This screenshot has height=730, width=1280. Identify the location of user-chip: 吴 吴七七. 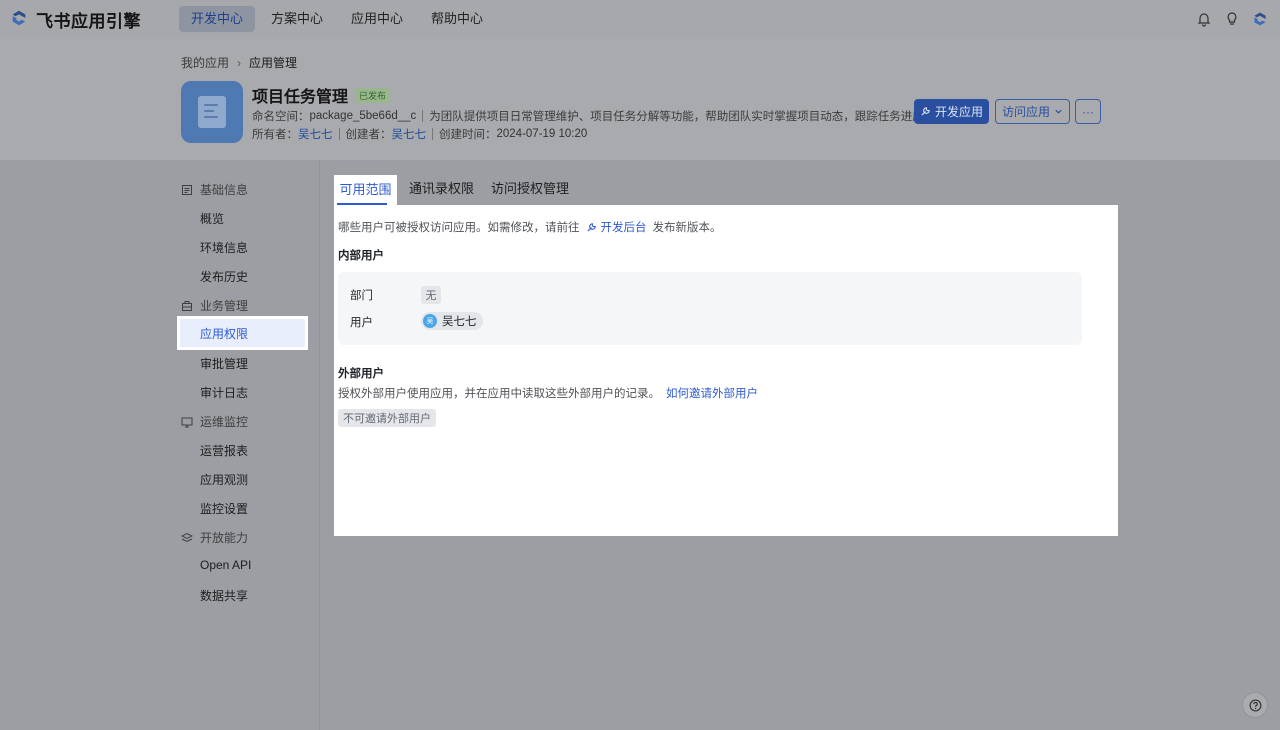
(452, 321).